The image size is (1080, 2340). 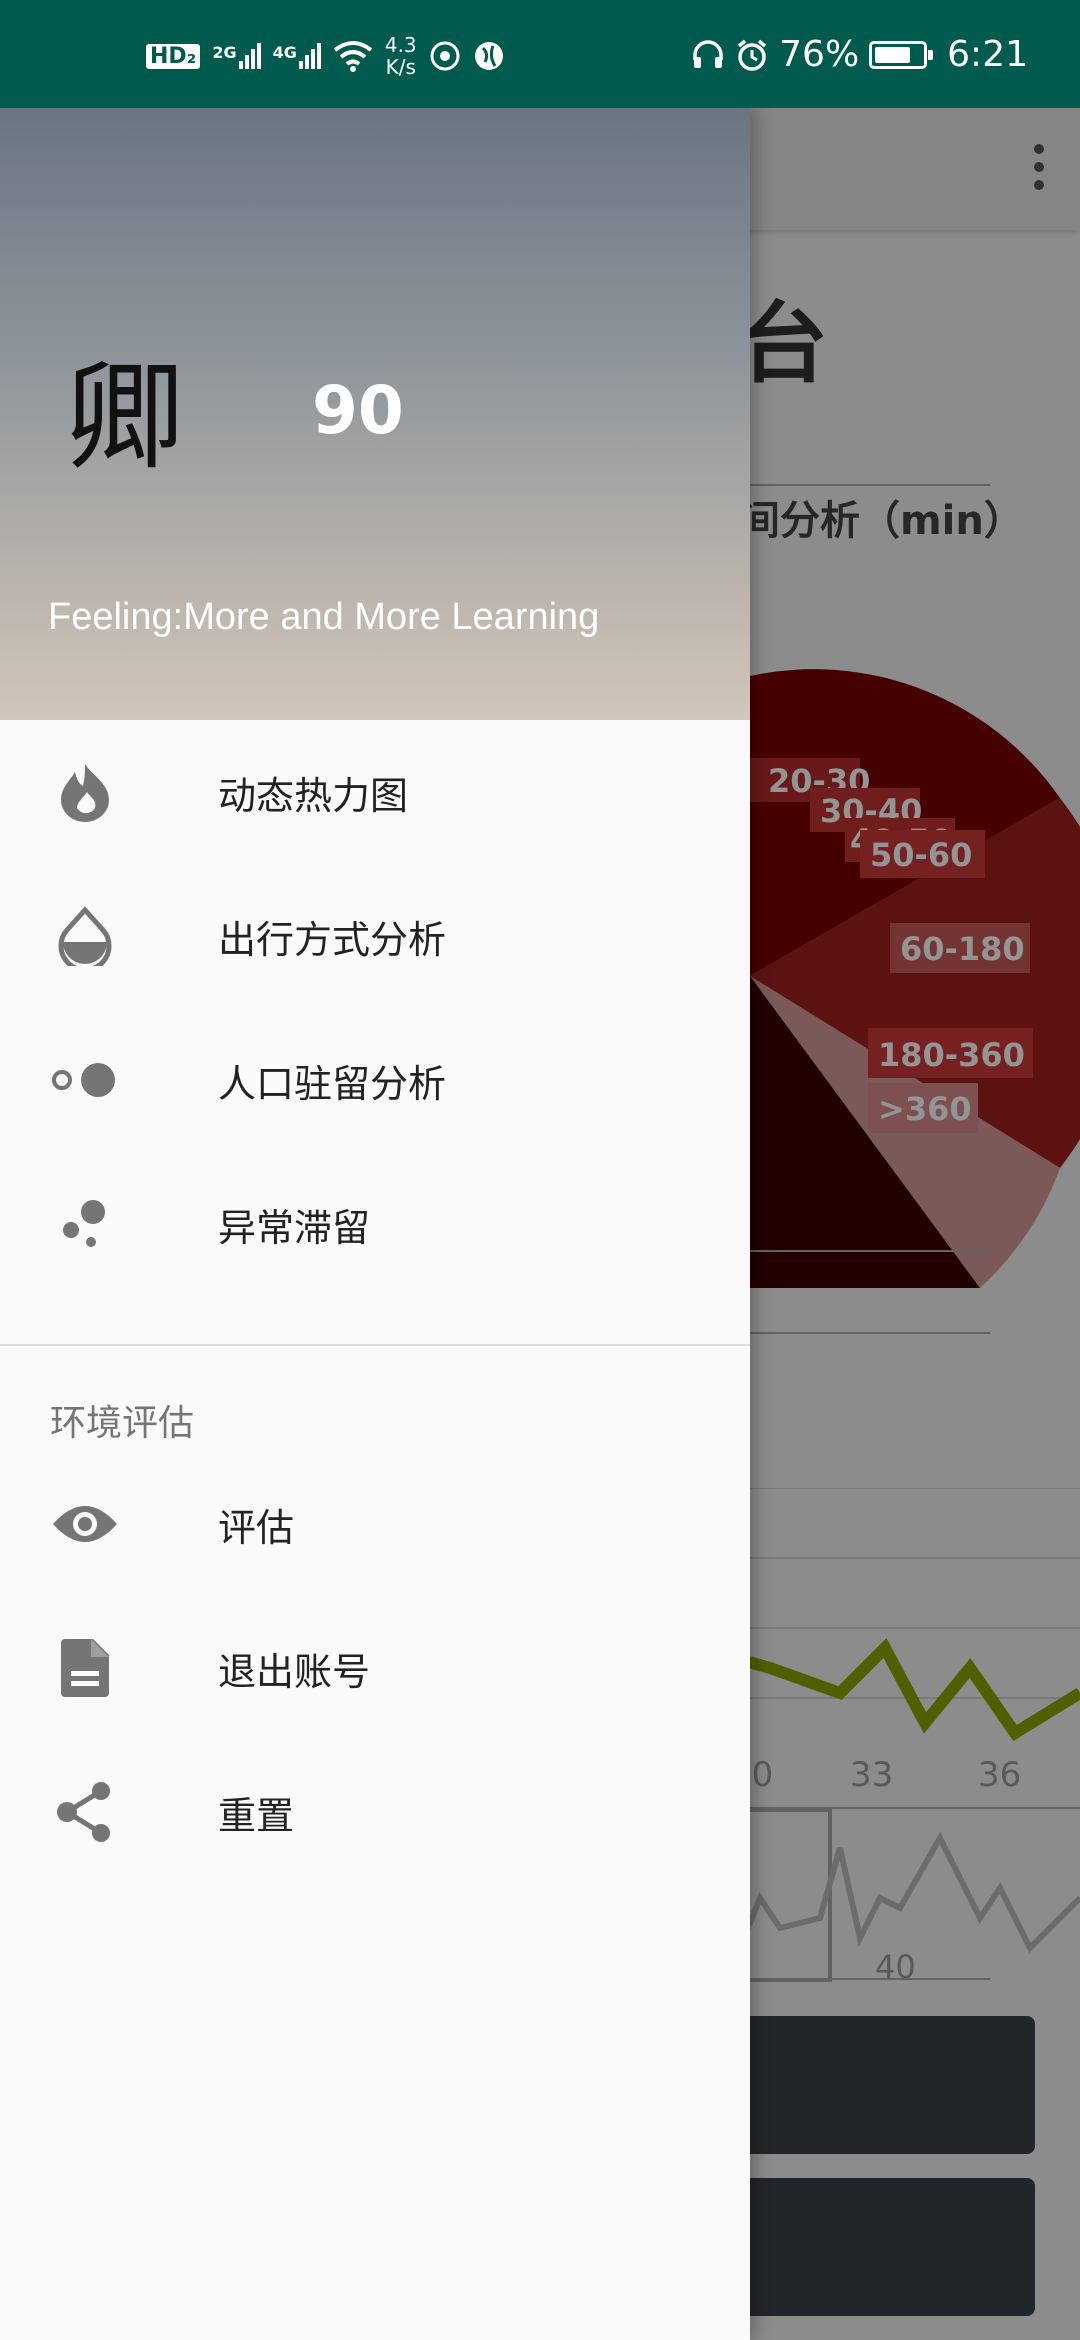 I want to click on alarm-icon, so click(x=752, y=55).